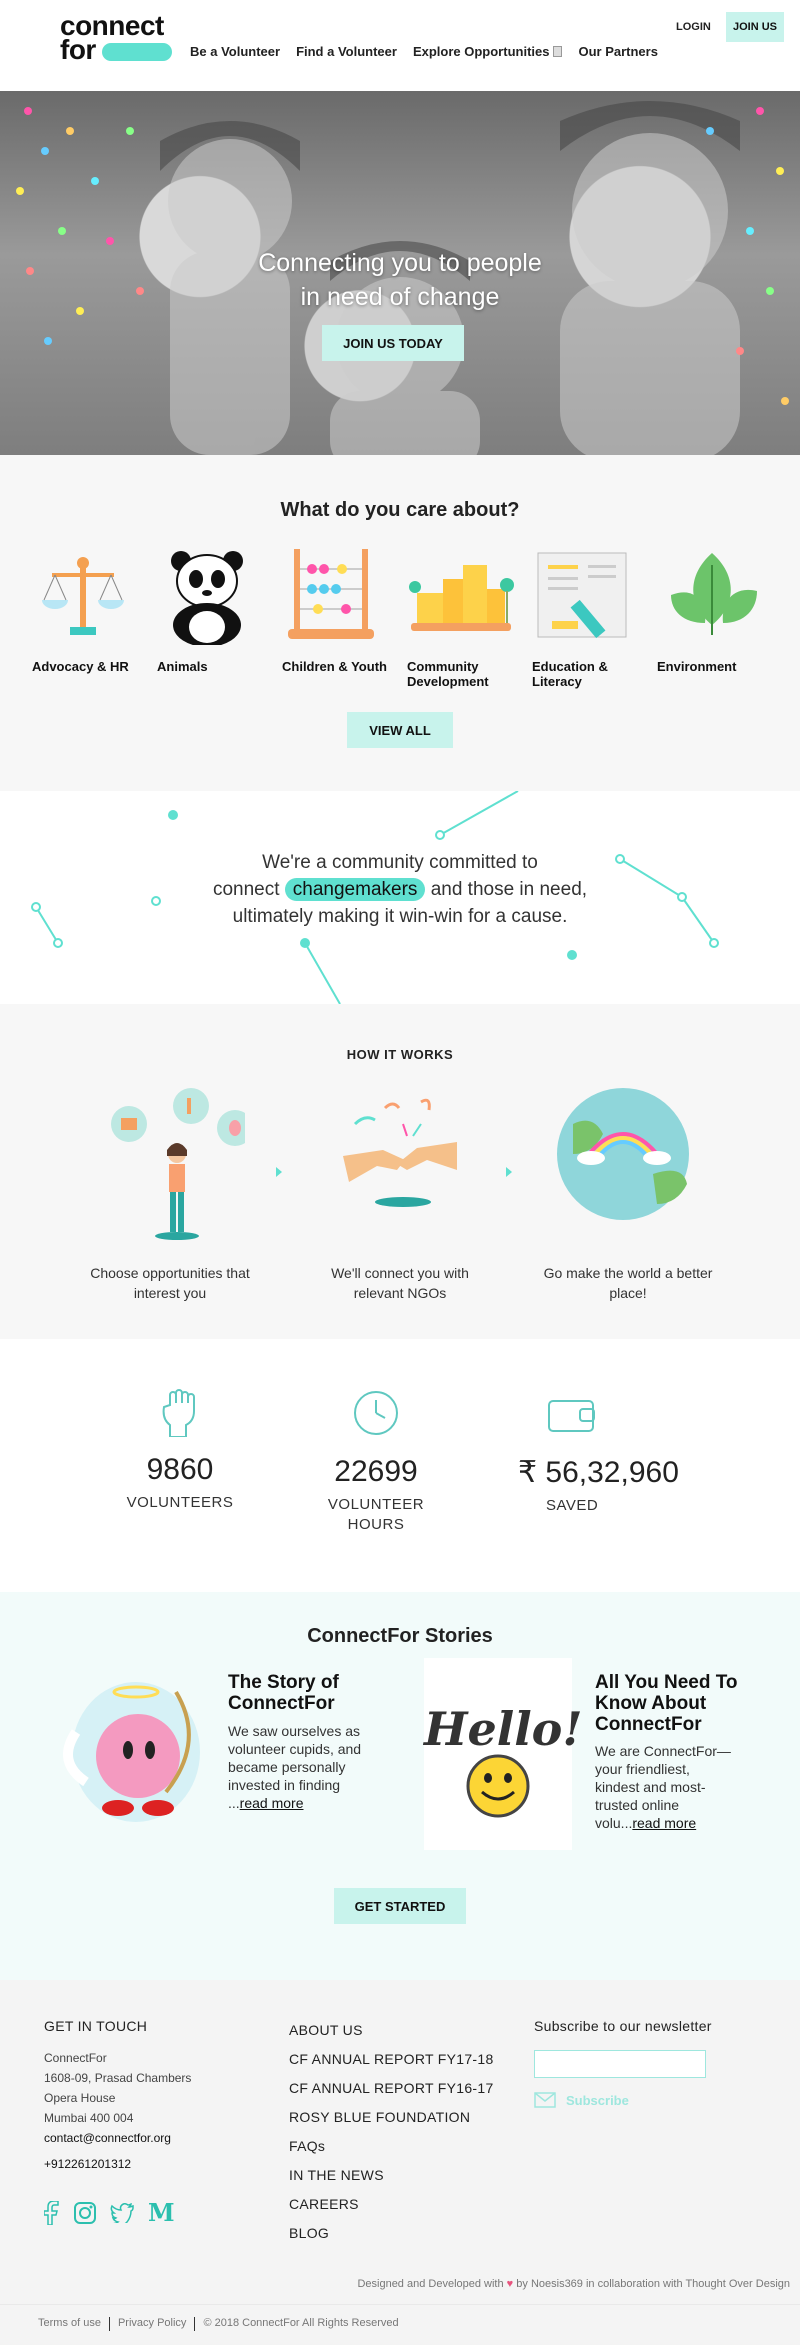 This screenshot has width=800, height=2345. I want to click on nav-be-volunteer: Be a Volunteer, so click(235, 51).